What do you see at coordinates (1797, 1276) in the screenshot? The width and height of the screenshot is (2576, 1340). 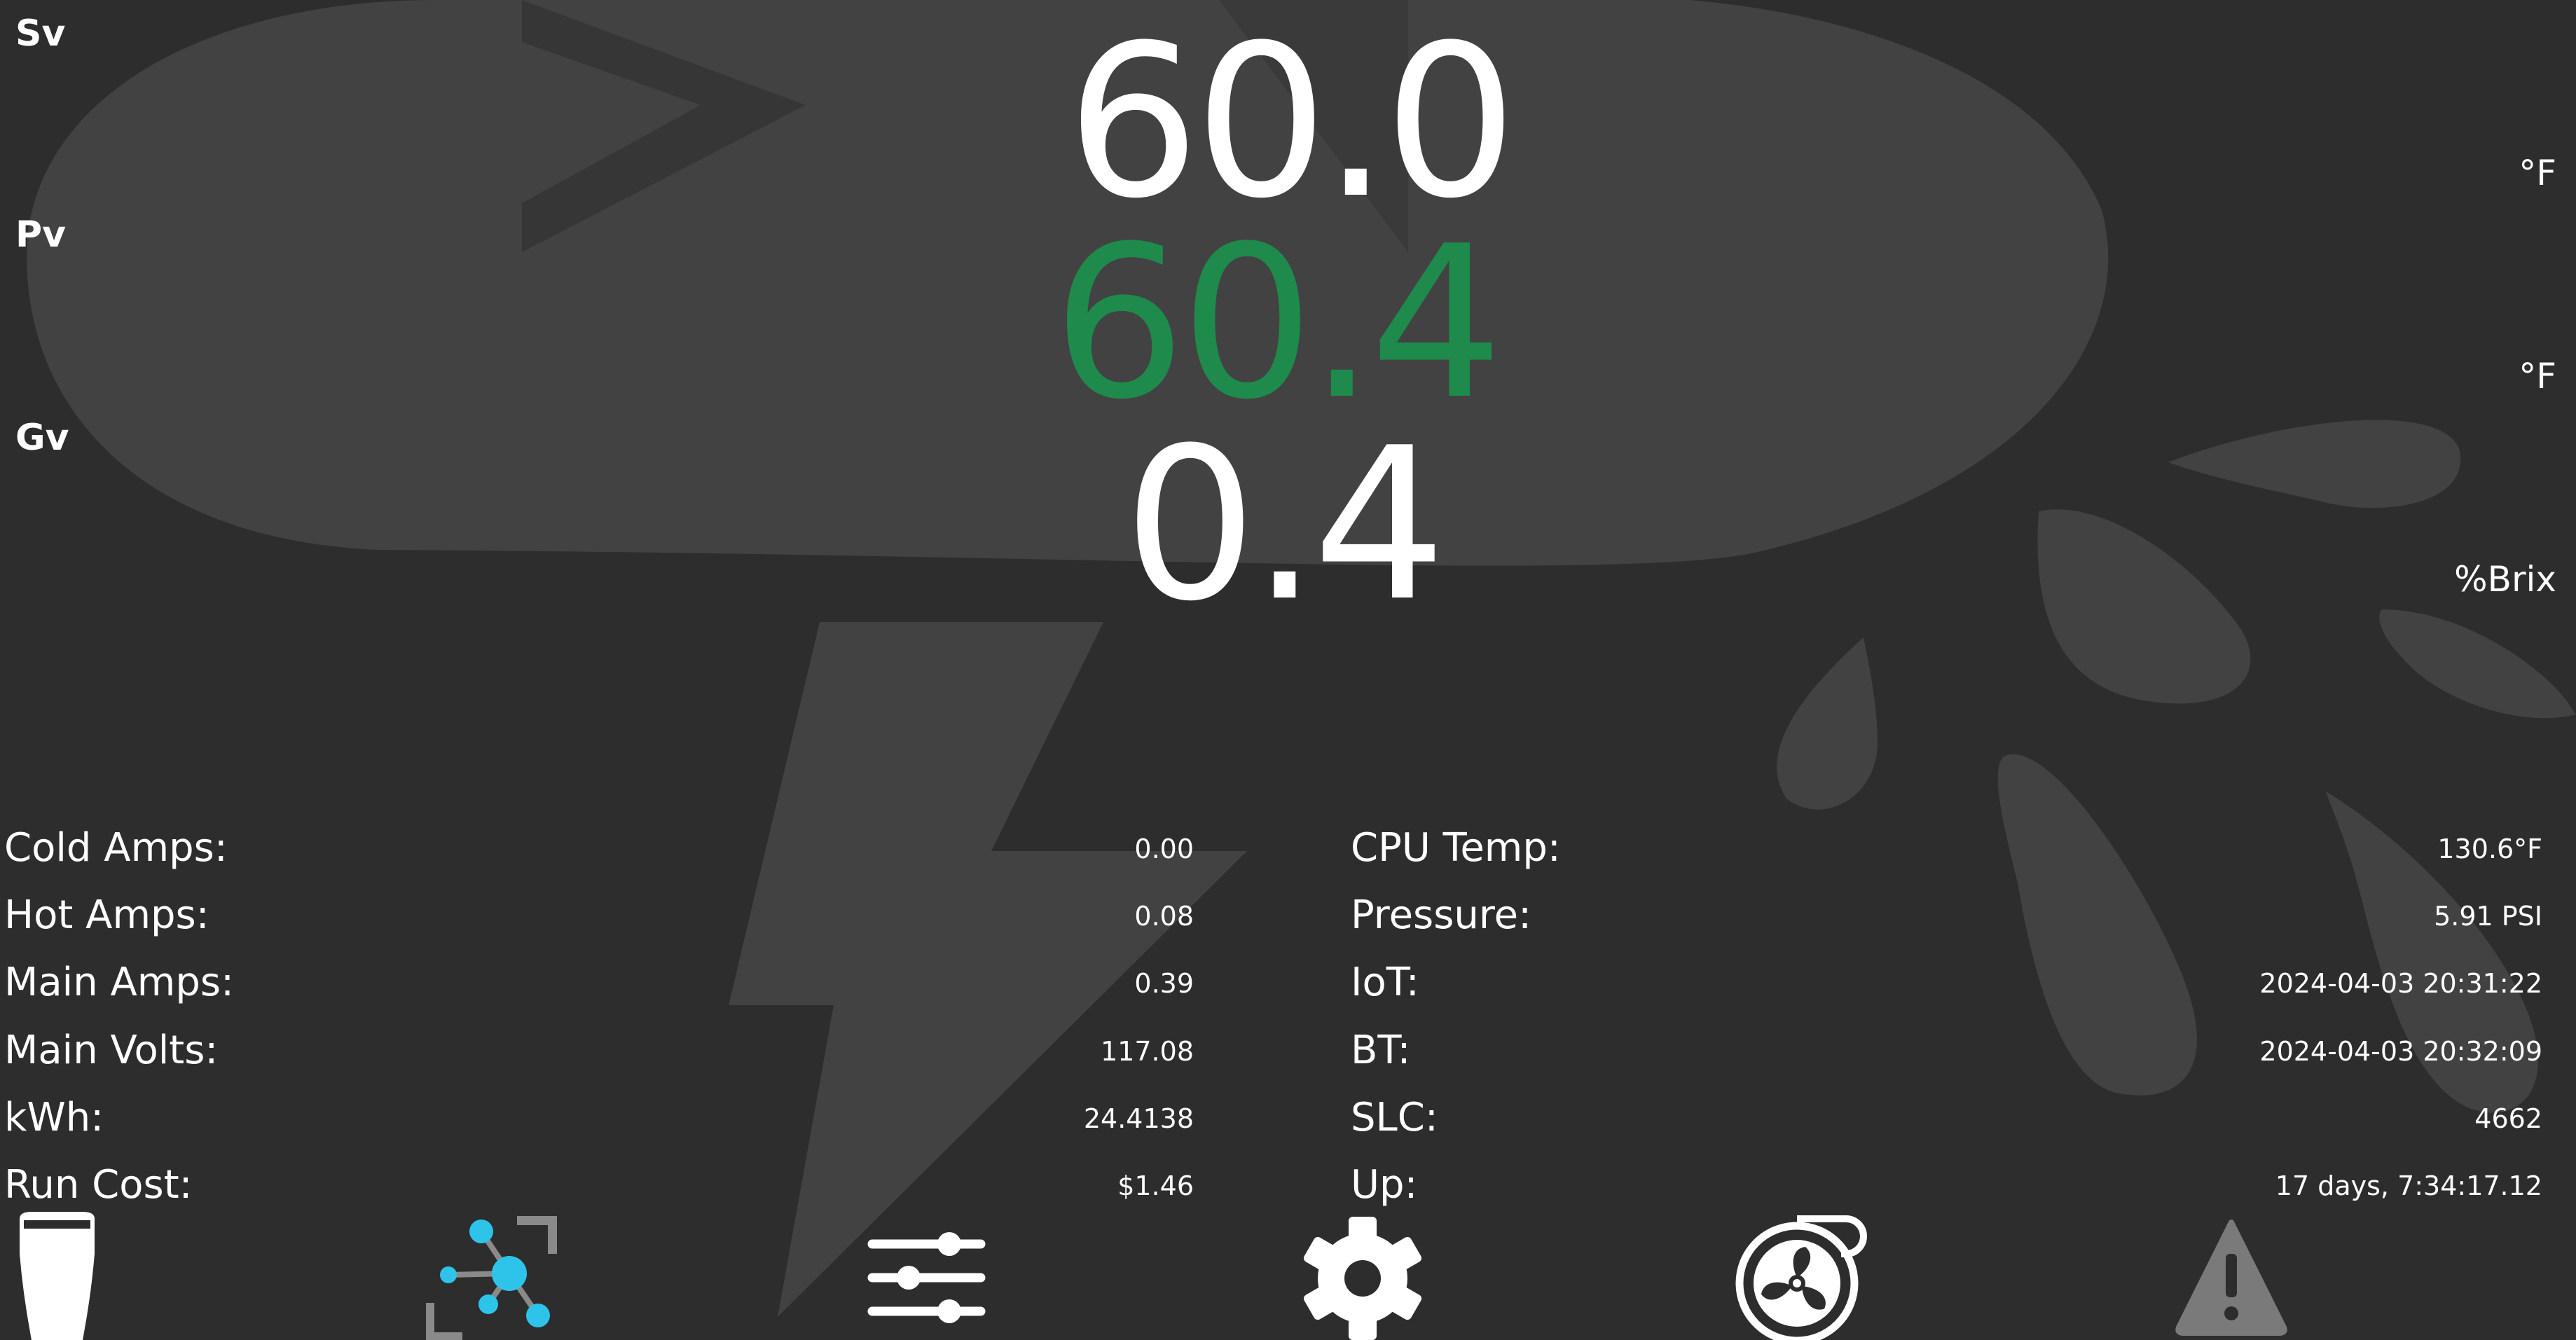 I see `fan-icon` at bounding box center [1797, 1276].